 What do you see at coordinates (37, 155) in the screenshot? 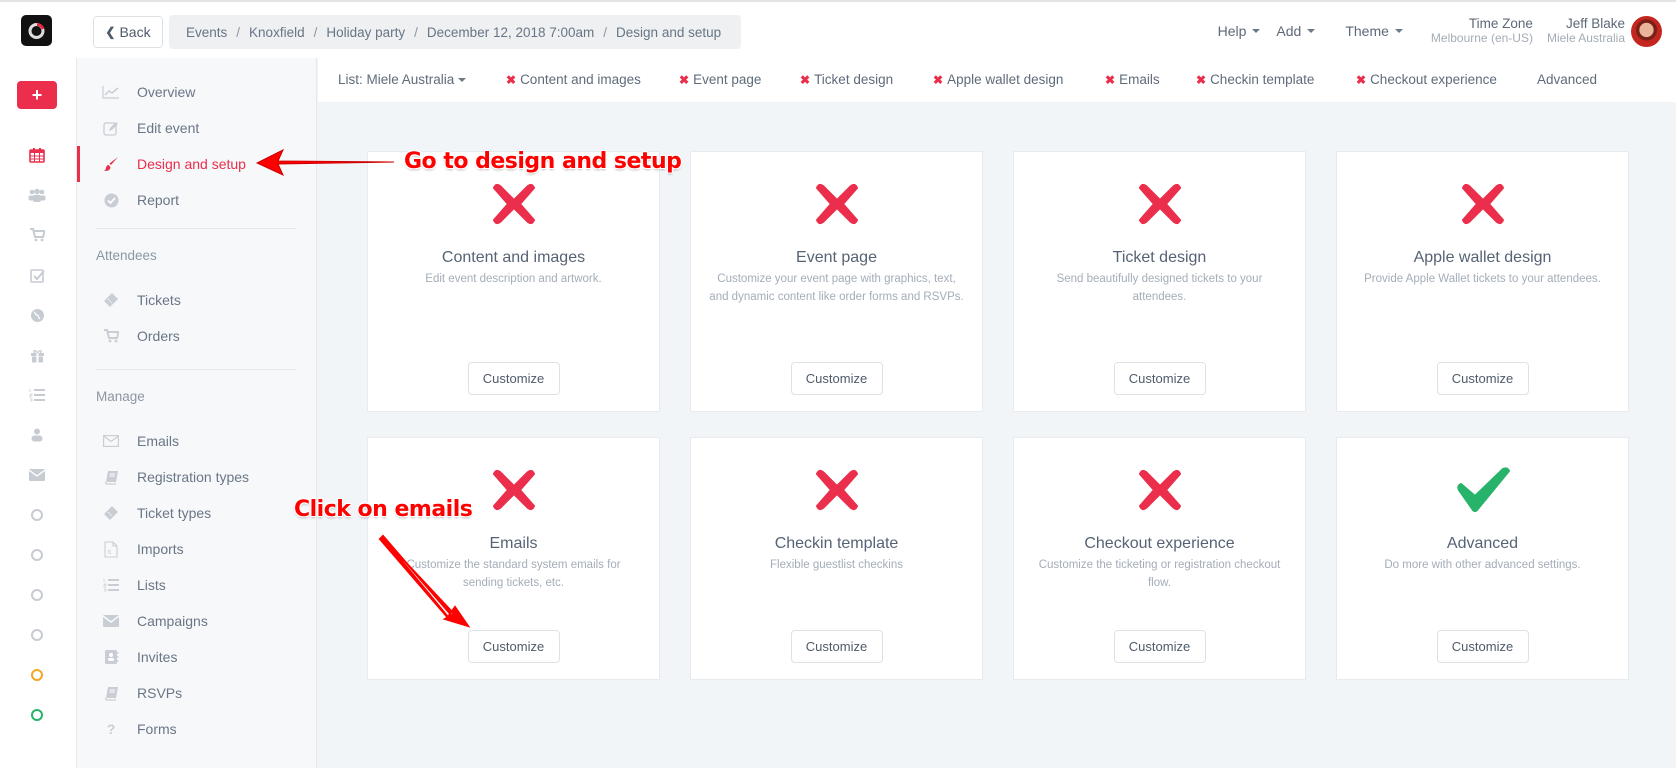
I see `calendar-icon` at bounding box center [37, 155].